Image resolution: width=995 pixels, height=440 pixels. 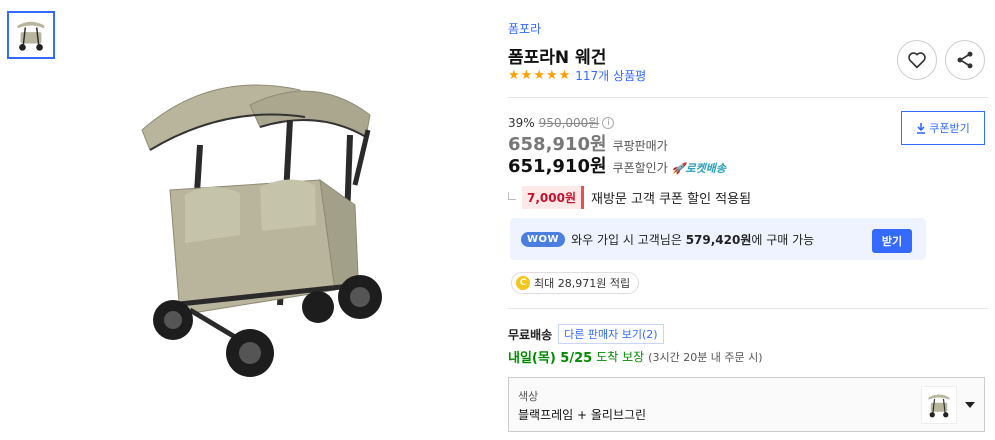 What do you see at coordinates (610, 75) in the screenshot?
I see `review-count-link: 117개 상품평` at bounding box center [610, 75].